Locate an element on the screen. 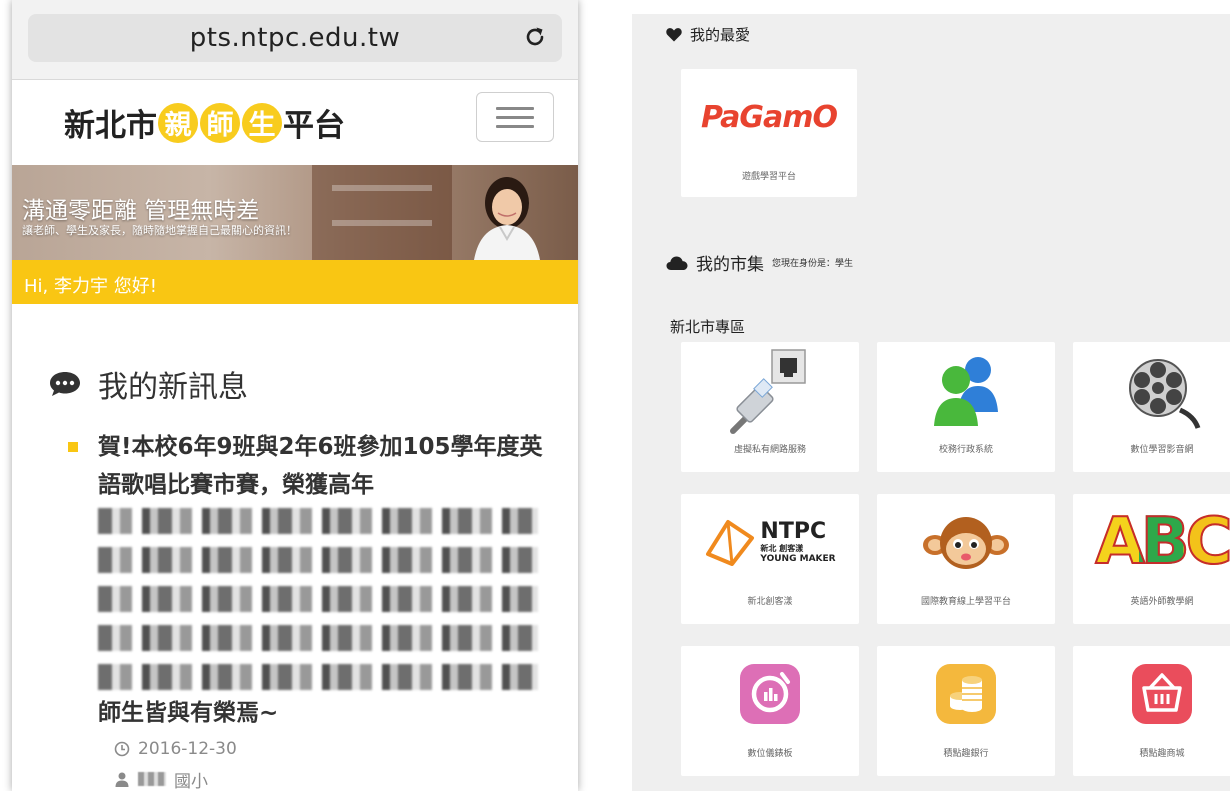 Image resolution: width=1230 pixels, height=791 pixels. banner-title: 溝通零距離 管理無時差 is located at coordinates (141, 211).